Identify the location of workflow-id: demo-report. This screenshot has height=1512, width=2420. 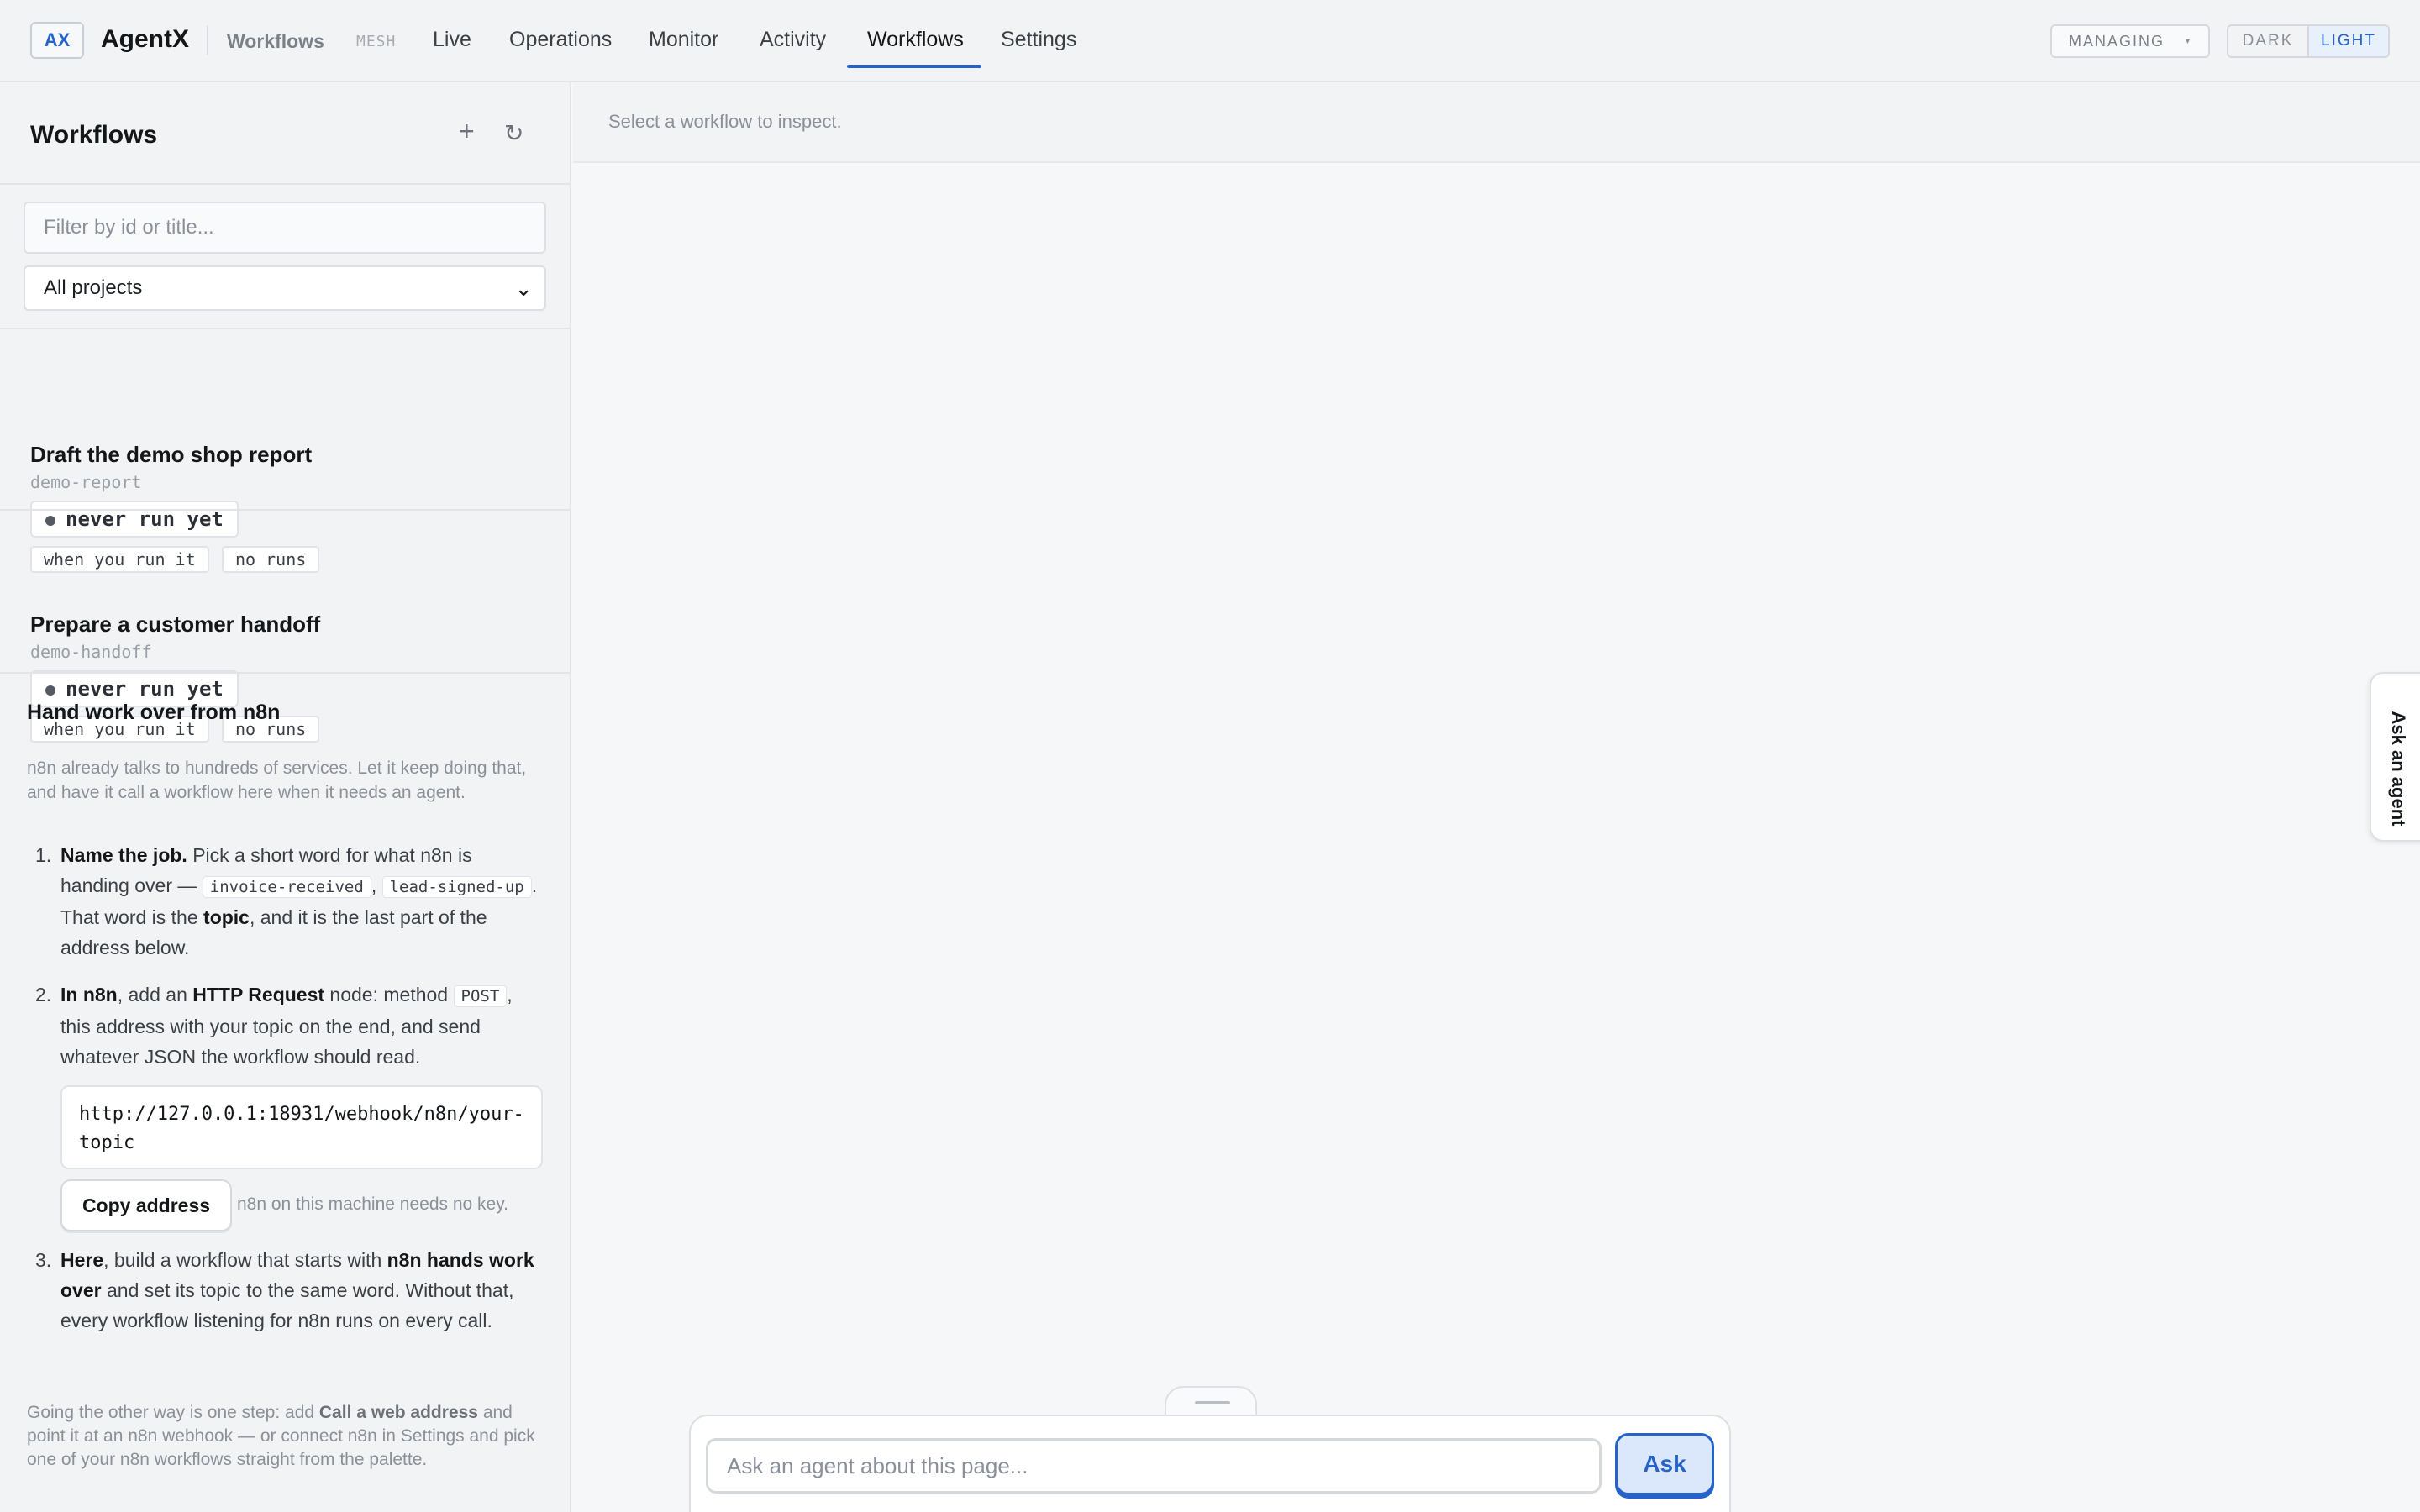
(86, 482).